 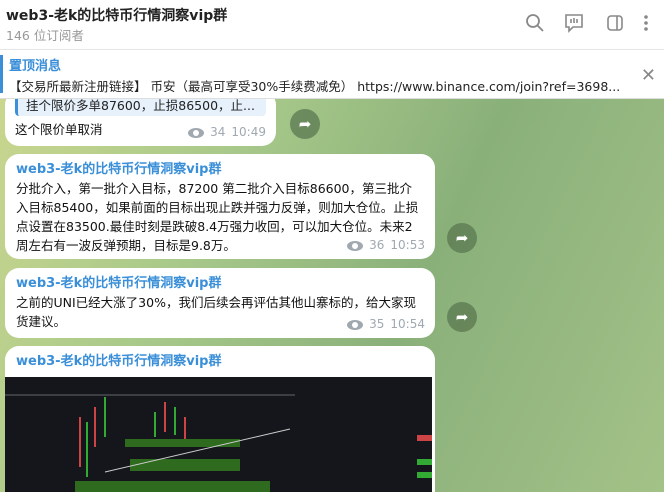 I want to click on view-count: 35, so click(x=377, y=324).